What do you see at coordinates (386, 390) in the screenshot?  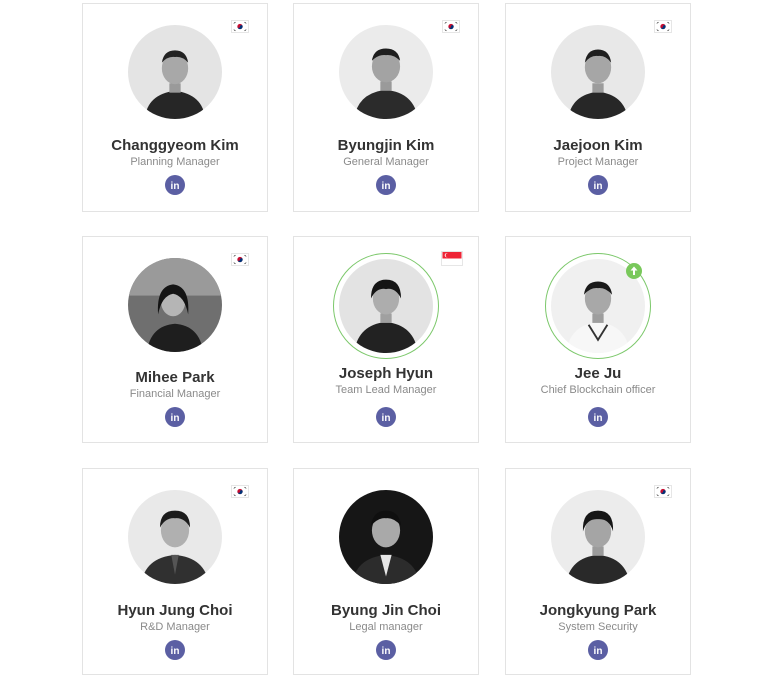 I see `member-role: Team Lead Manager` at bounding box center [386, 390].